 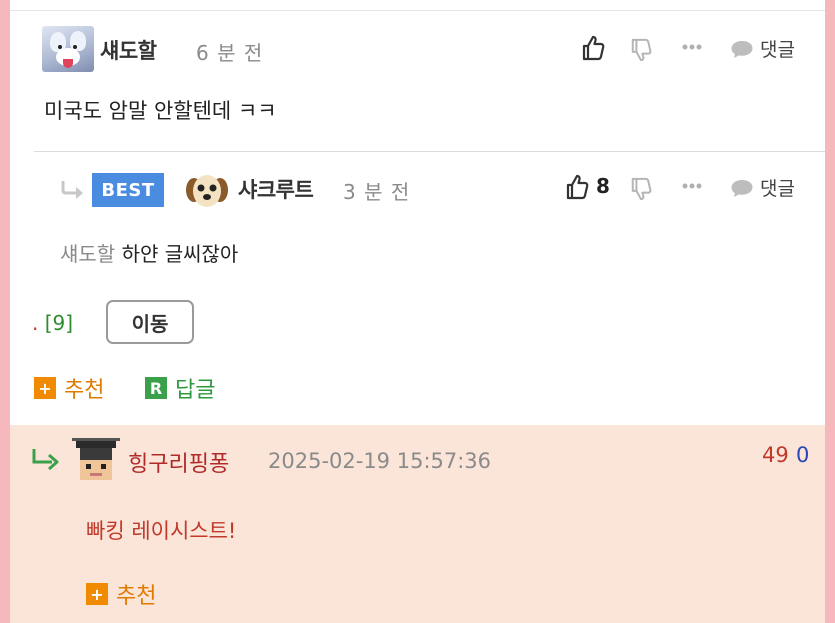 I want to click on goto-button: 이동, so click(x=150, y=322).